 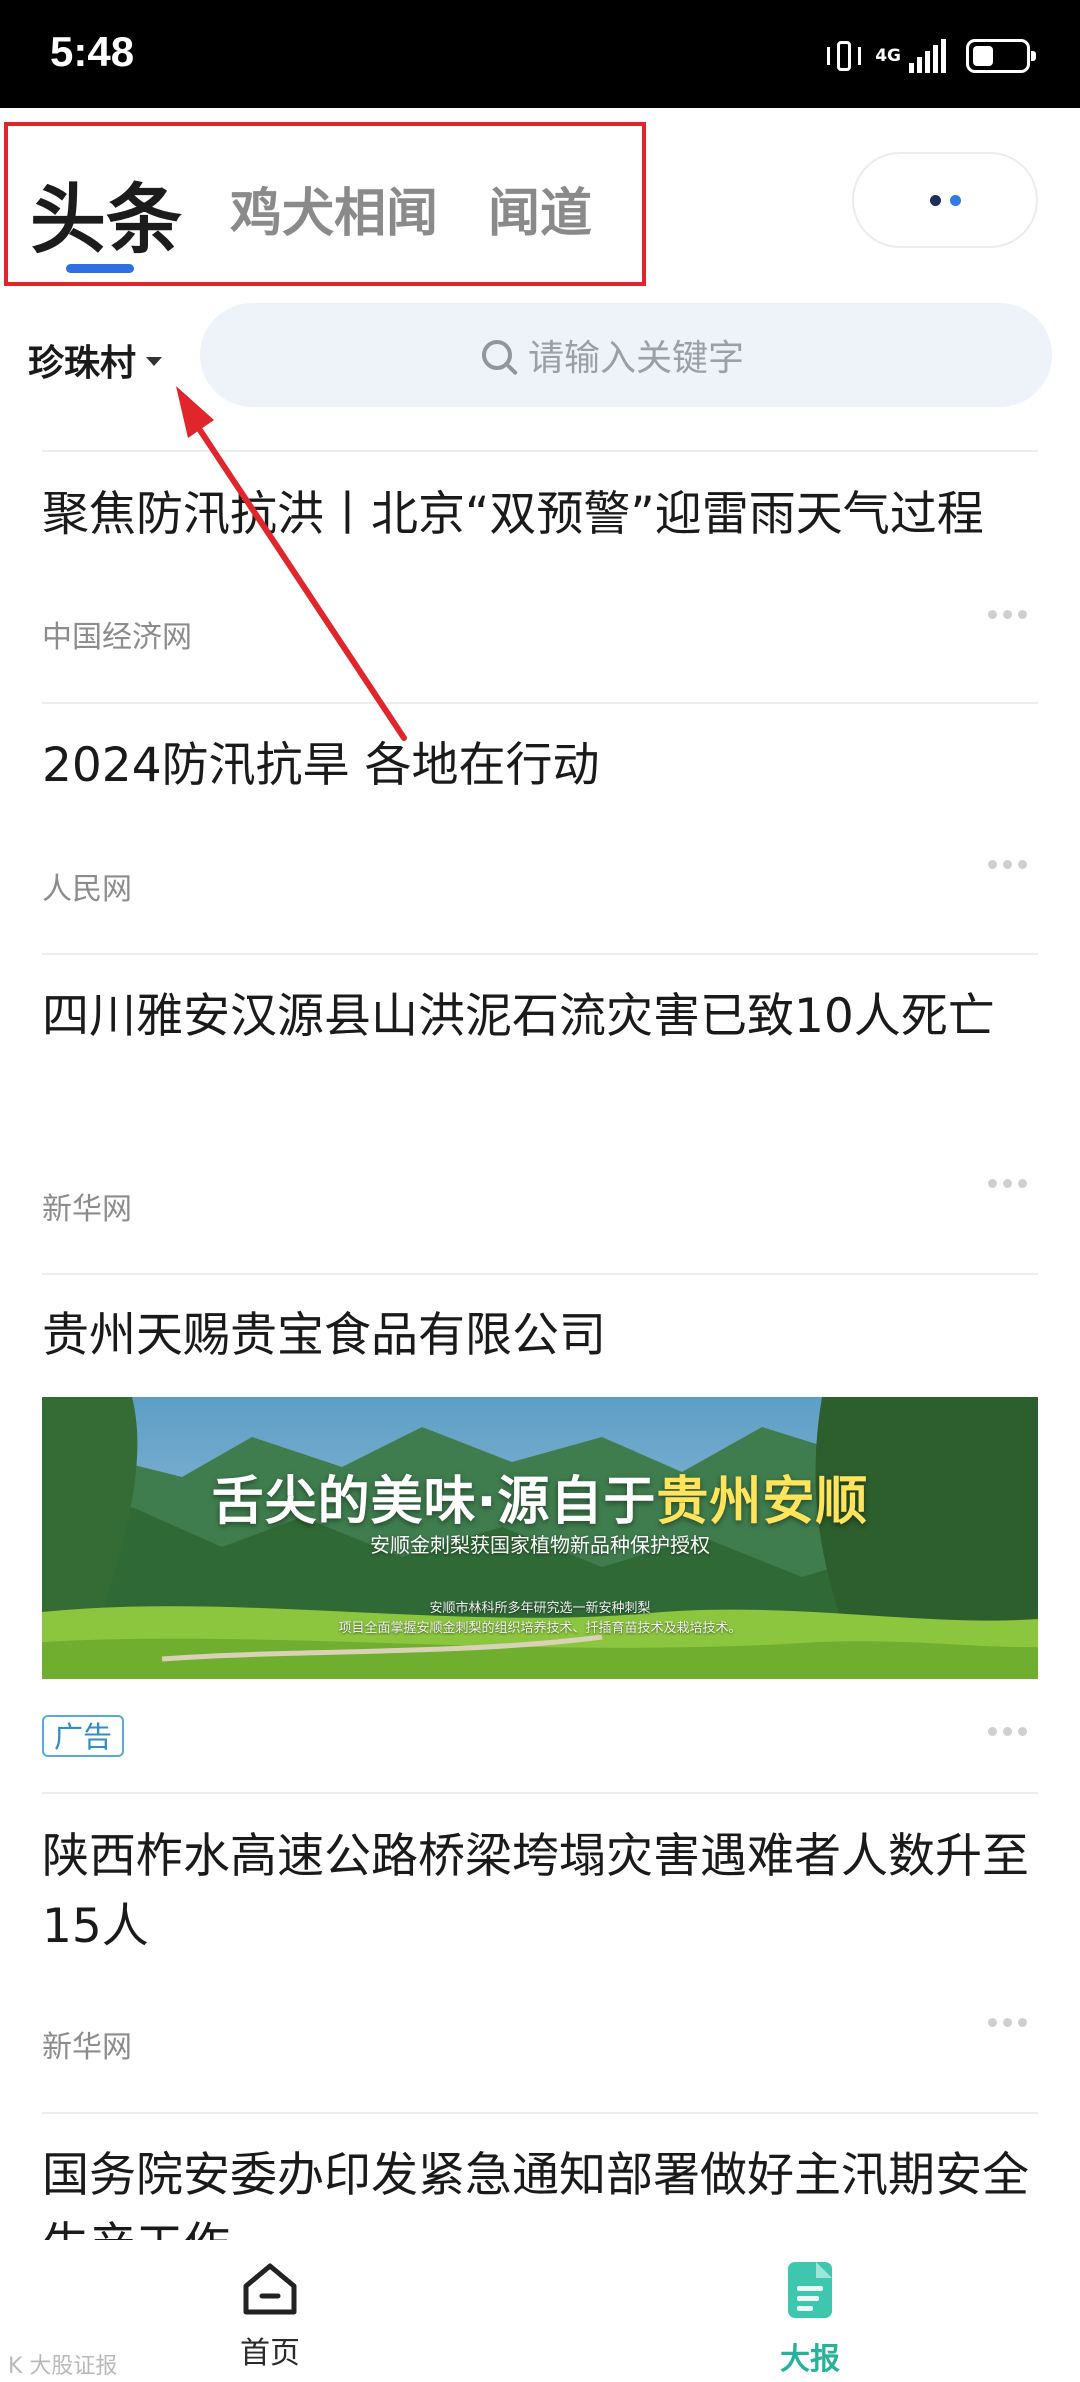 What do you see at coordinates (810, 2319) in the screenshot?
I see `nav-newspaper: 大报` at bounding box center [810, 2319].